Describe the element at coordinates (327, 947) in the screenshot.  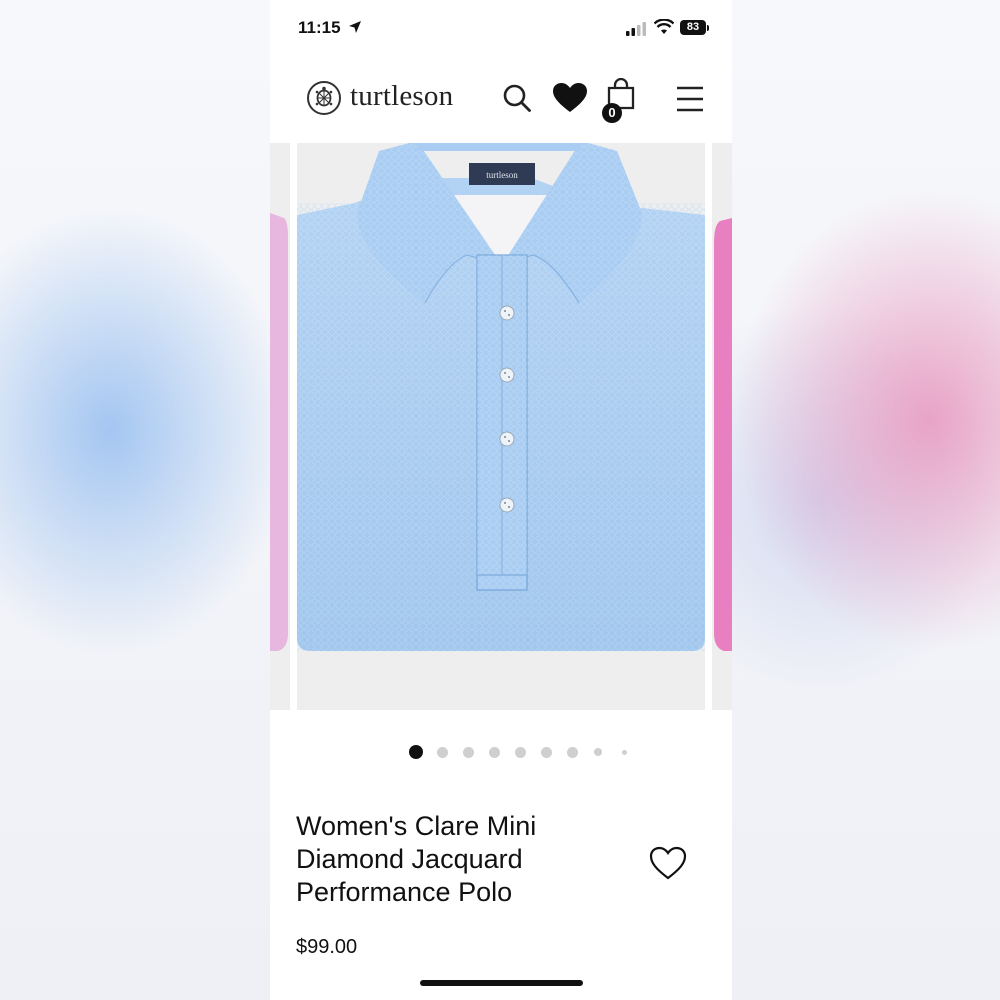
I see `product-price: $99.00` at that location.